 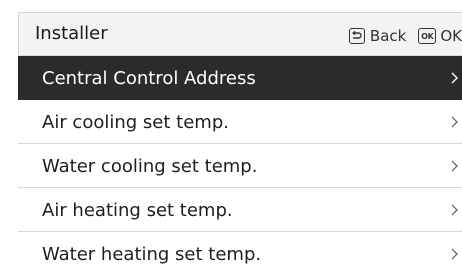 I want to click on header-actions: Back OK OK, so click(x=405, y=36).